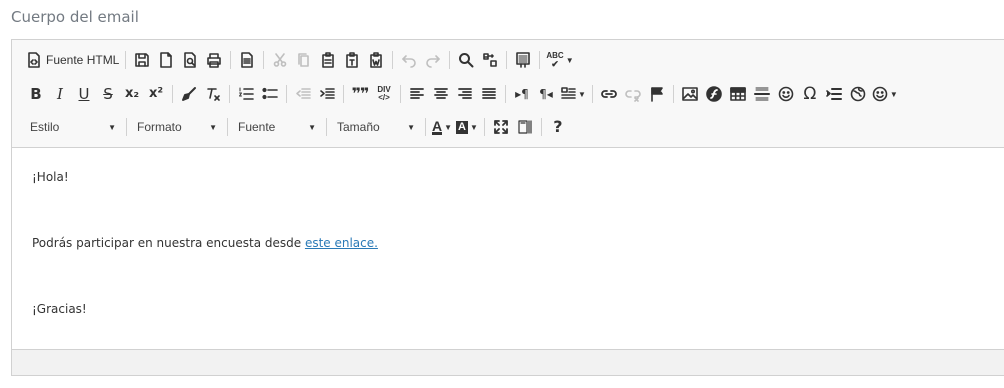 This screenshot has width=1004, height=388. What do you see at coordinates (189, 94) in the screenshot?
I see `copy-format-button` at bounding box center [189, 94].